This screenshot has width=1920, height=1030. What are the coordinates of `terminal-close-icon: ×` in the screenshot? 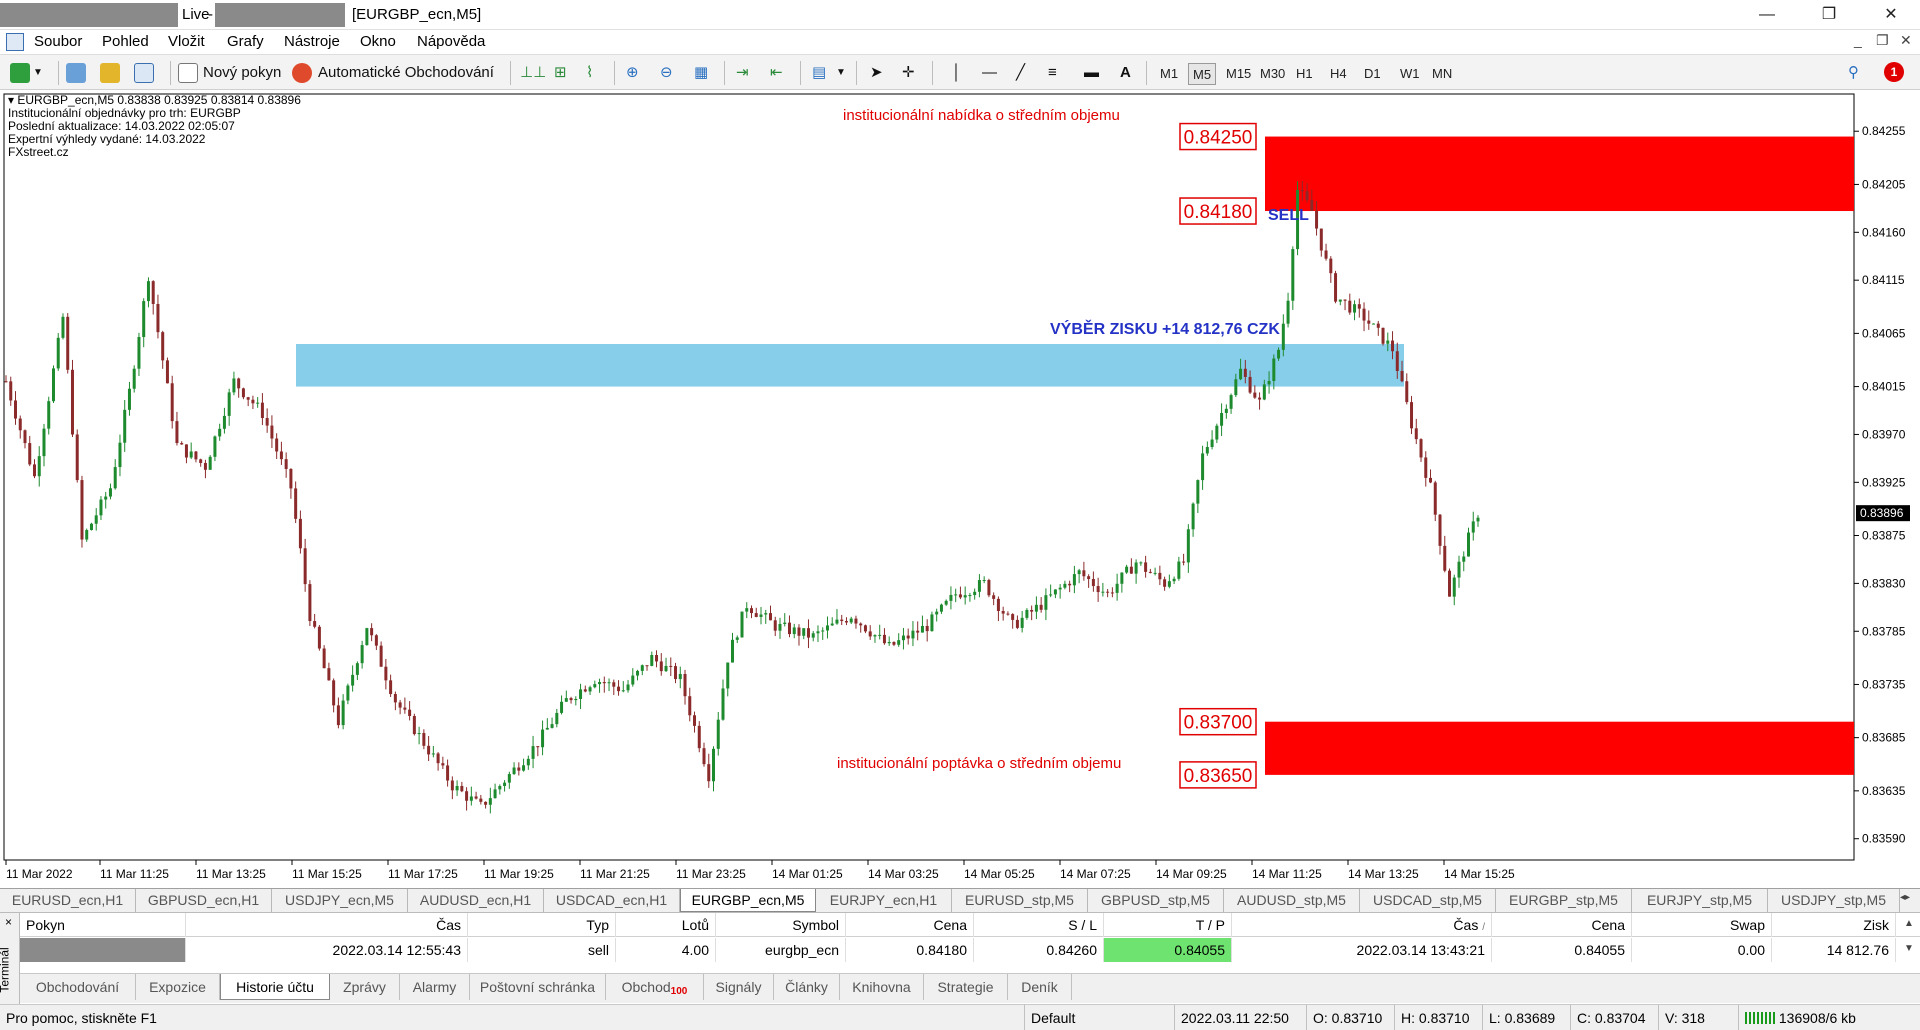 It's located at (8, 922).